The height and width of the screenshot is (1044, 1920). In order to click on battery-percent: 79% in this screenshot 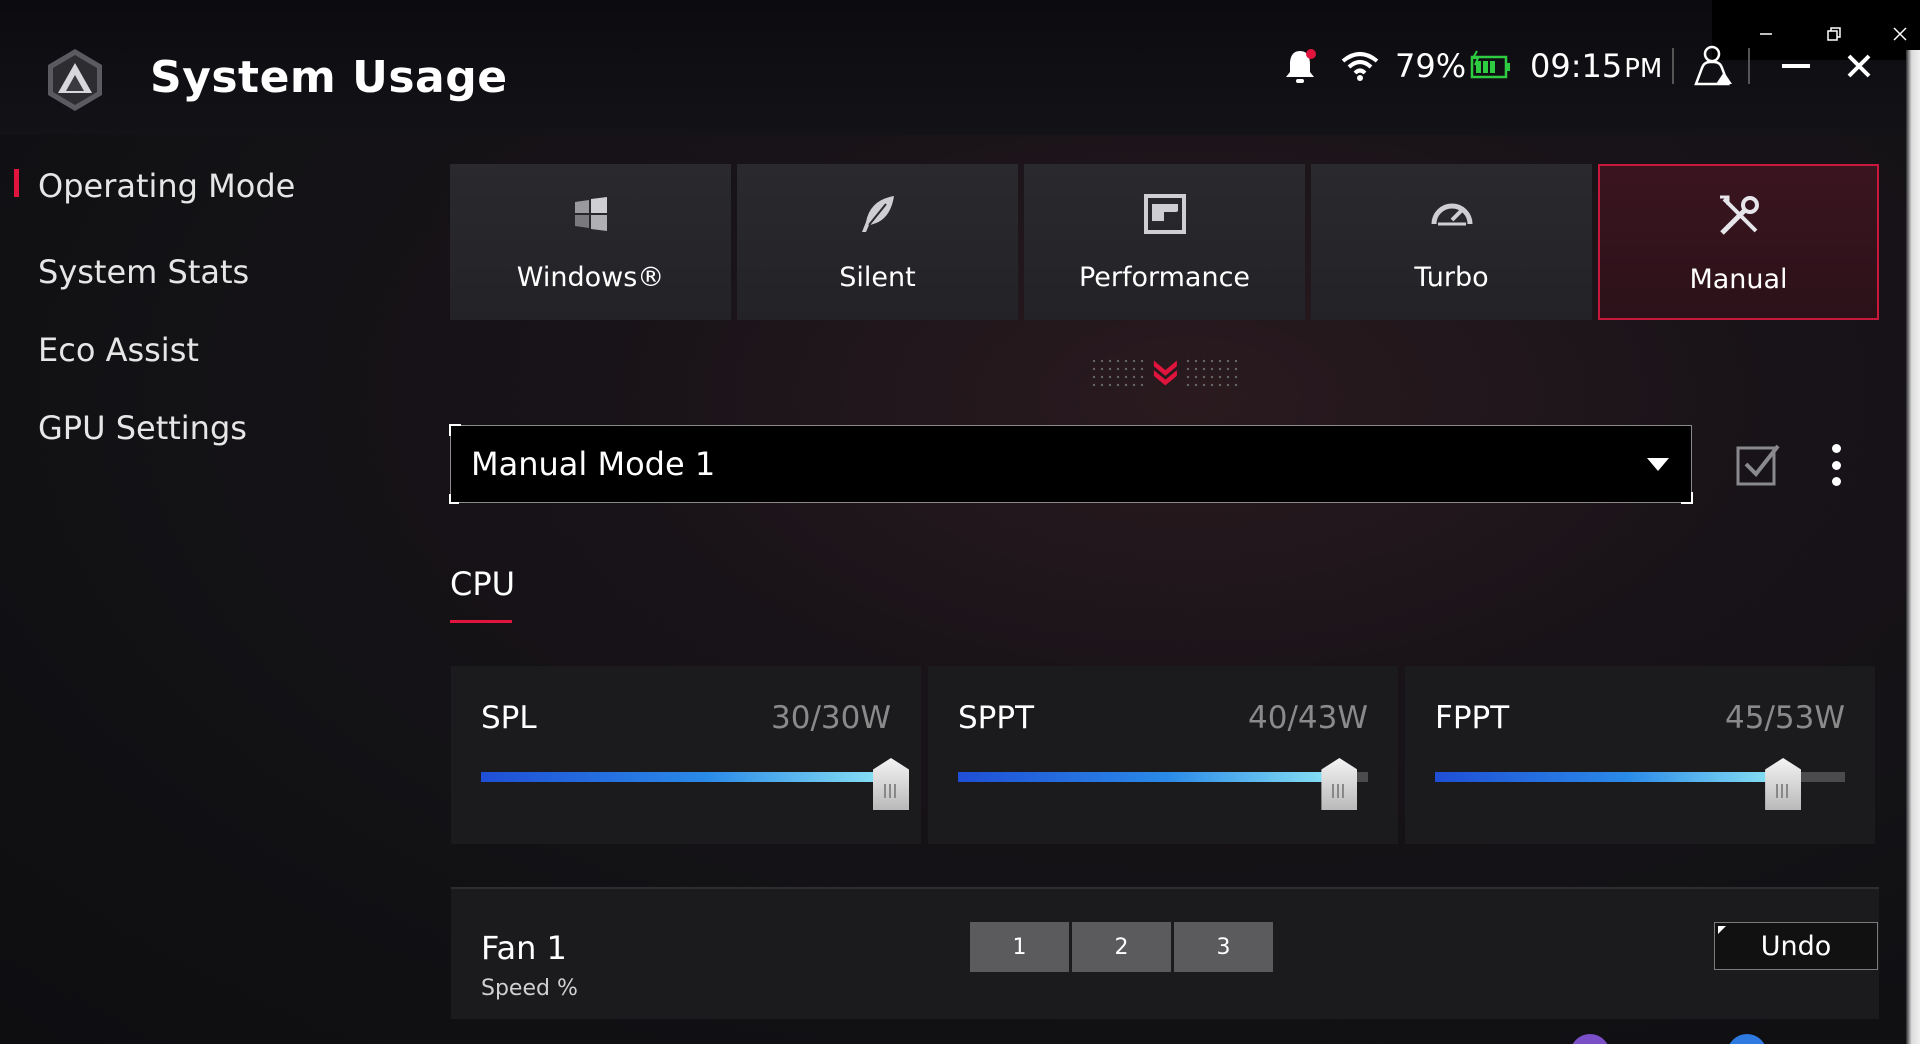, I will do `click(1431, 66)`.